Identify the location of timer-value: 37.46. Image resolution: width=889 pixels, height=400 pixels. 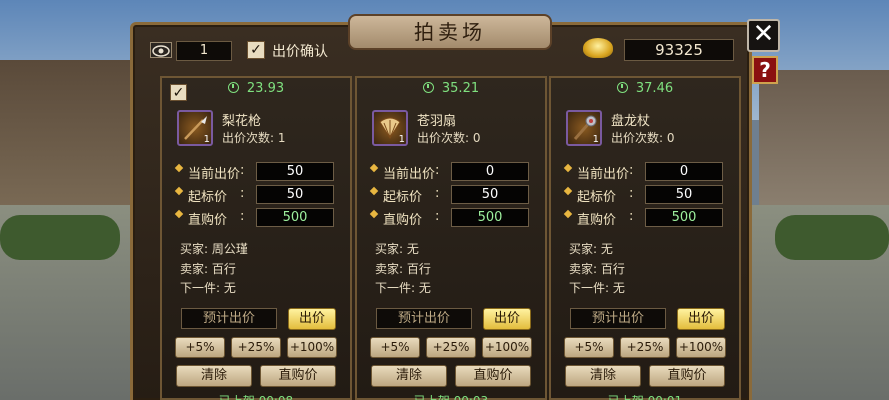
(654, 88).